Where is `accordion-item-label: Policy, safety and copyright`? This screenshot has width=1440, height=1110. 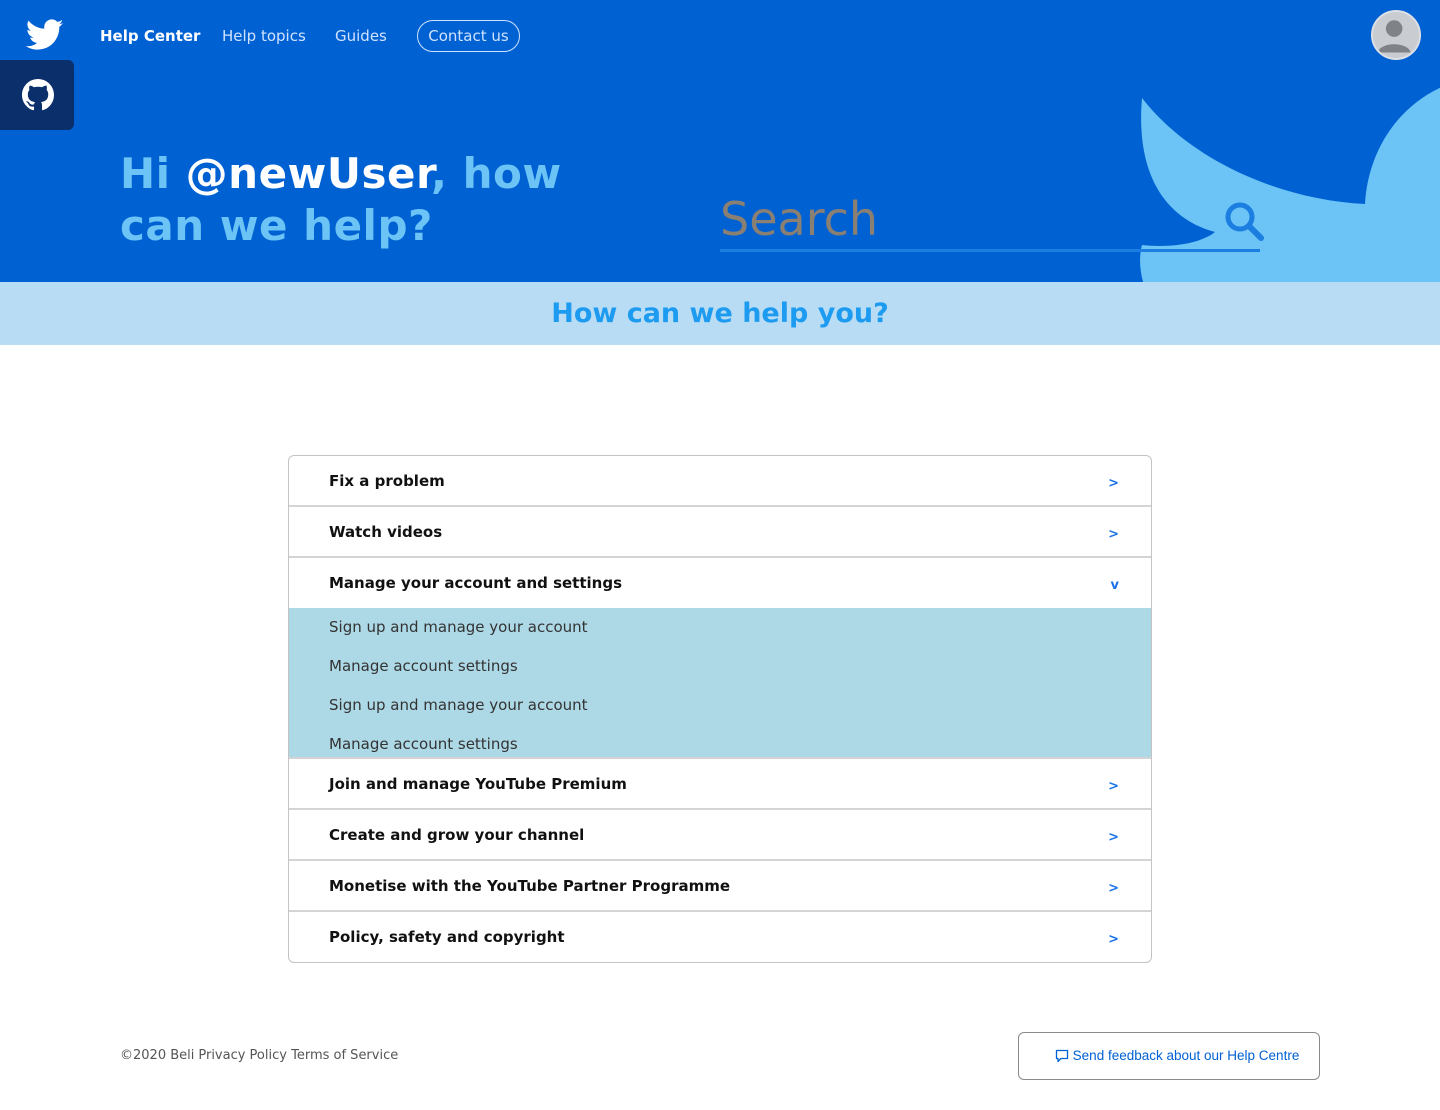
accordion-item-label: Policy, safety and copyright is located at coordinates (447, 937).